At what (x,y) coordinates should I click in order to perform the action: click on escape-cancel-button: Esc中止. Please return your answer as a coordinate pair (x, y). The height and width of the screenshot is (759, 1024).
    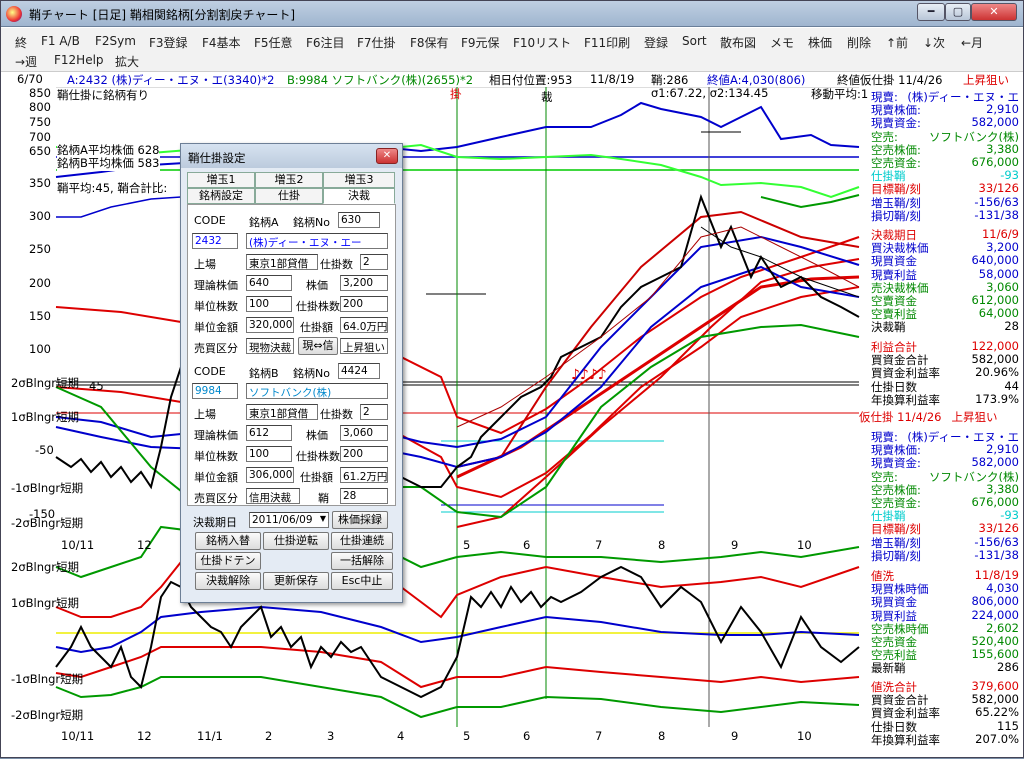
    Looking at the image, I should click on (362, 581).